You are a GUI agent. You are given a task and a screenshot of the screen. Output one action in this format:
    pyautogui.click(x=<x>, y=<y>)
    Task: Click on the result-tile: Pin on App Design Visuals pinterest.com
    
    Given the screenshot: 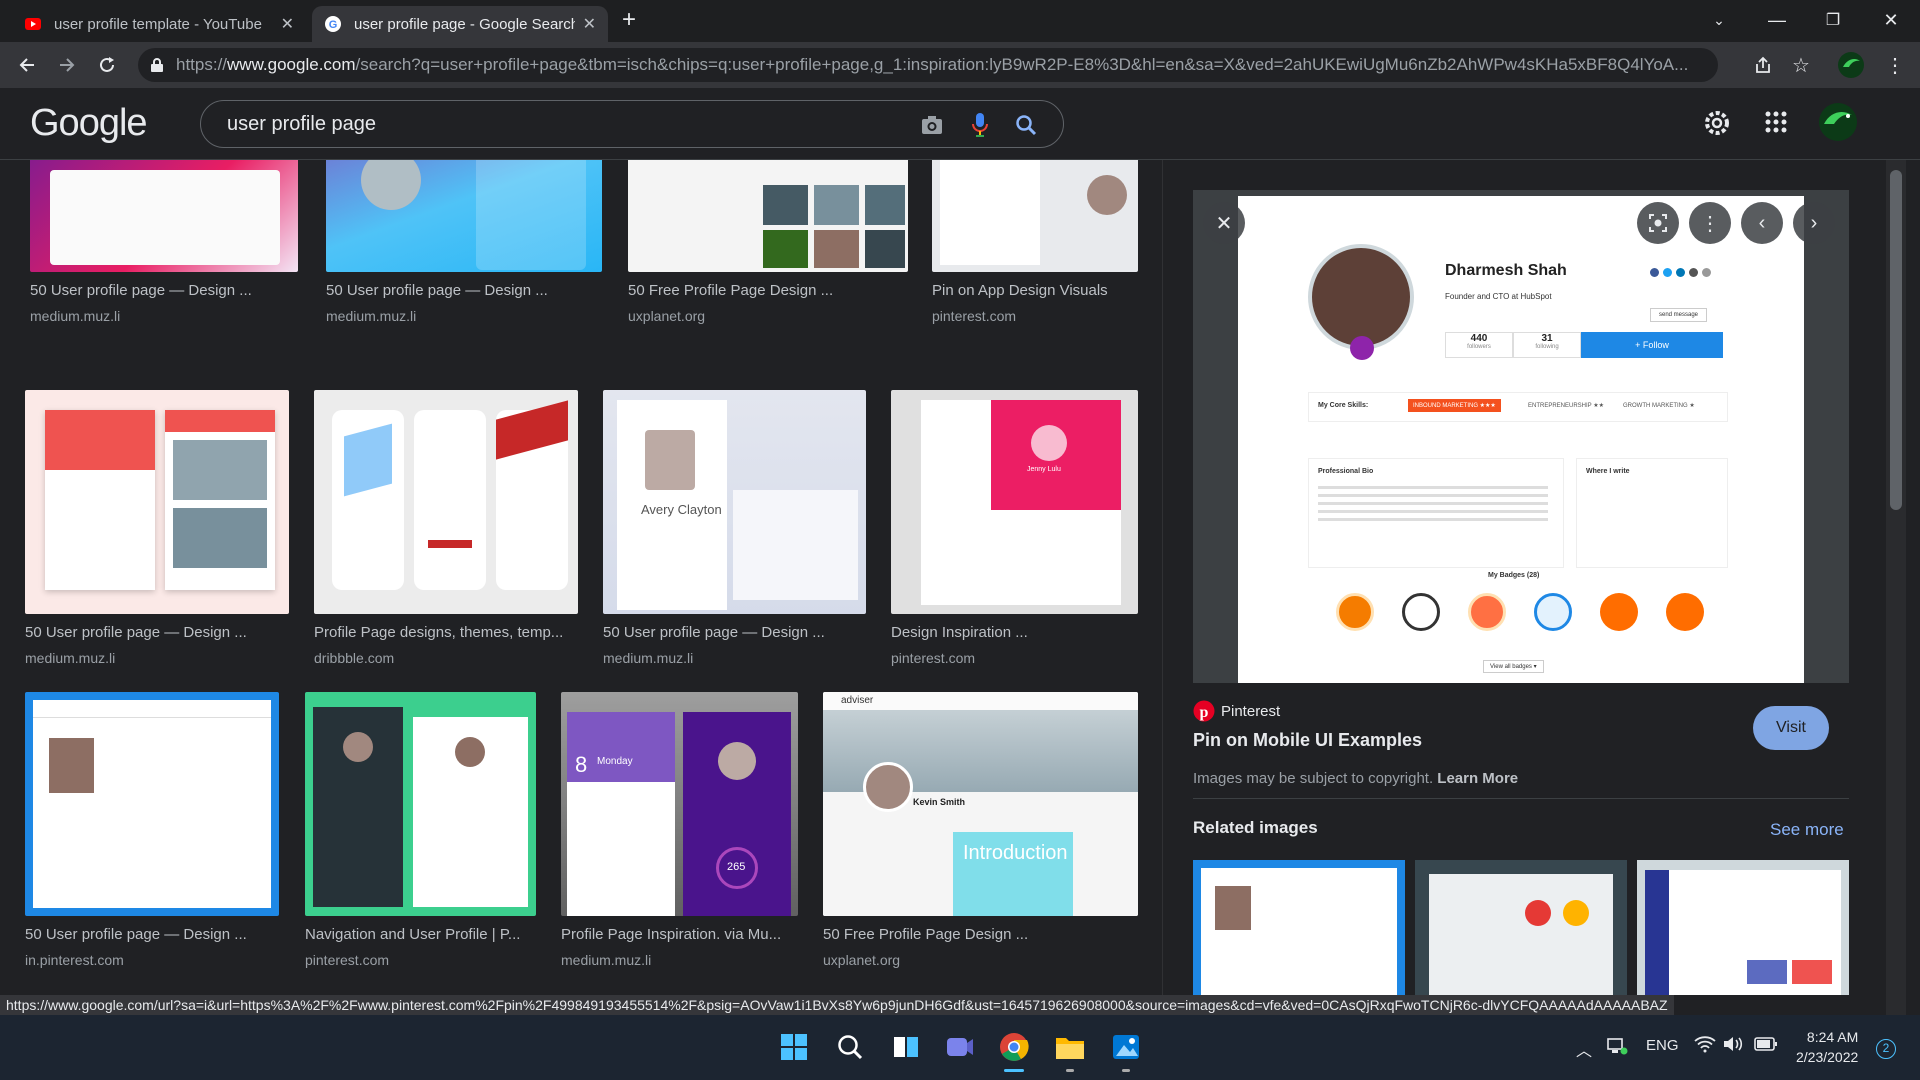 What is the action you would take?
    pyautogui.click(x=1035, y=242)
    